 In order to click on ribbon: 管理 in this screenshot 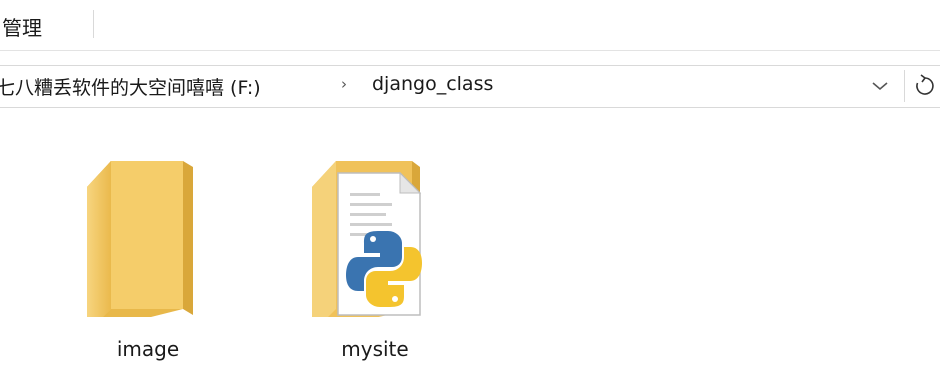, I will do `click(470, 25)`.